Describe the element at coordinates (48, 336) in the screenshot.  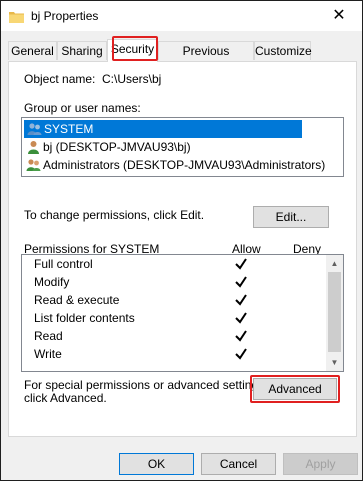
I see `permission-name: Read` at that location.